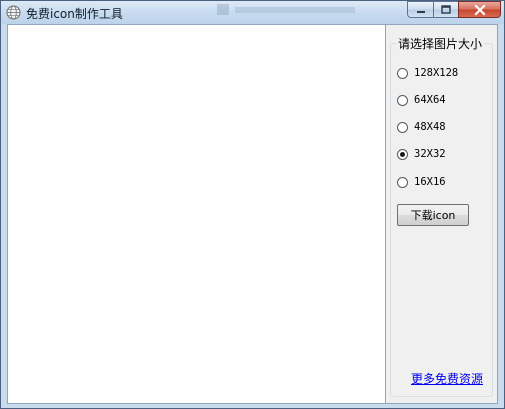  Describe the element at coordinates (430, 182) in the screenshot. I see `size-option-label: 16X16` at that location.